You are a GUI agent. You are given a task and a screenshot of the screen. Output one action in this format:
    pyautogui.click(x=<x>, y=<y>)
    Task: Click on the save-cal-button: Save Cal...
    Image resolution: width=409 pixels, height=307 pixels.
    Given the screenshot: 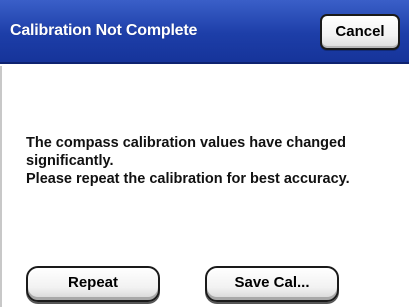 What is the action you would take?
    pyautogui.click(x=272, y=284)
    